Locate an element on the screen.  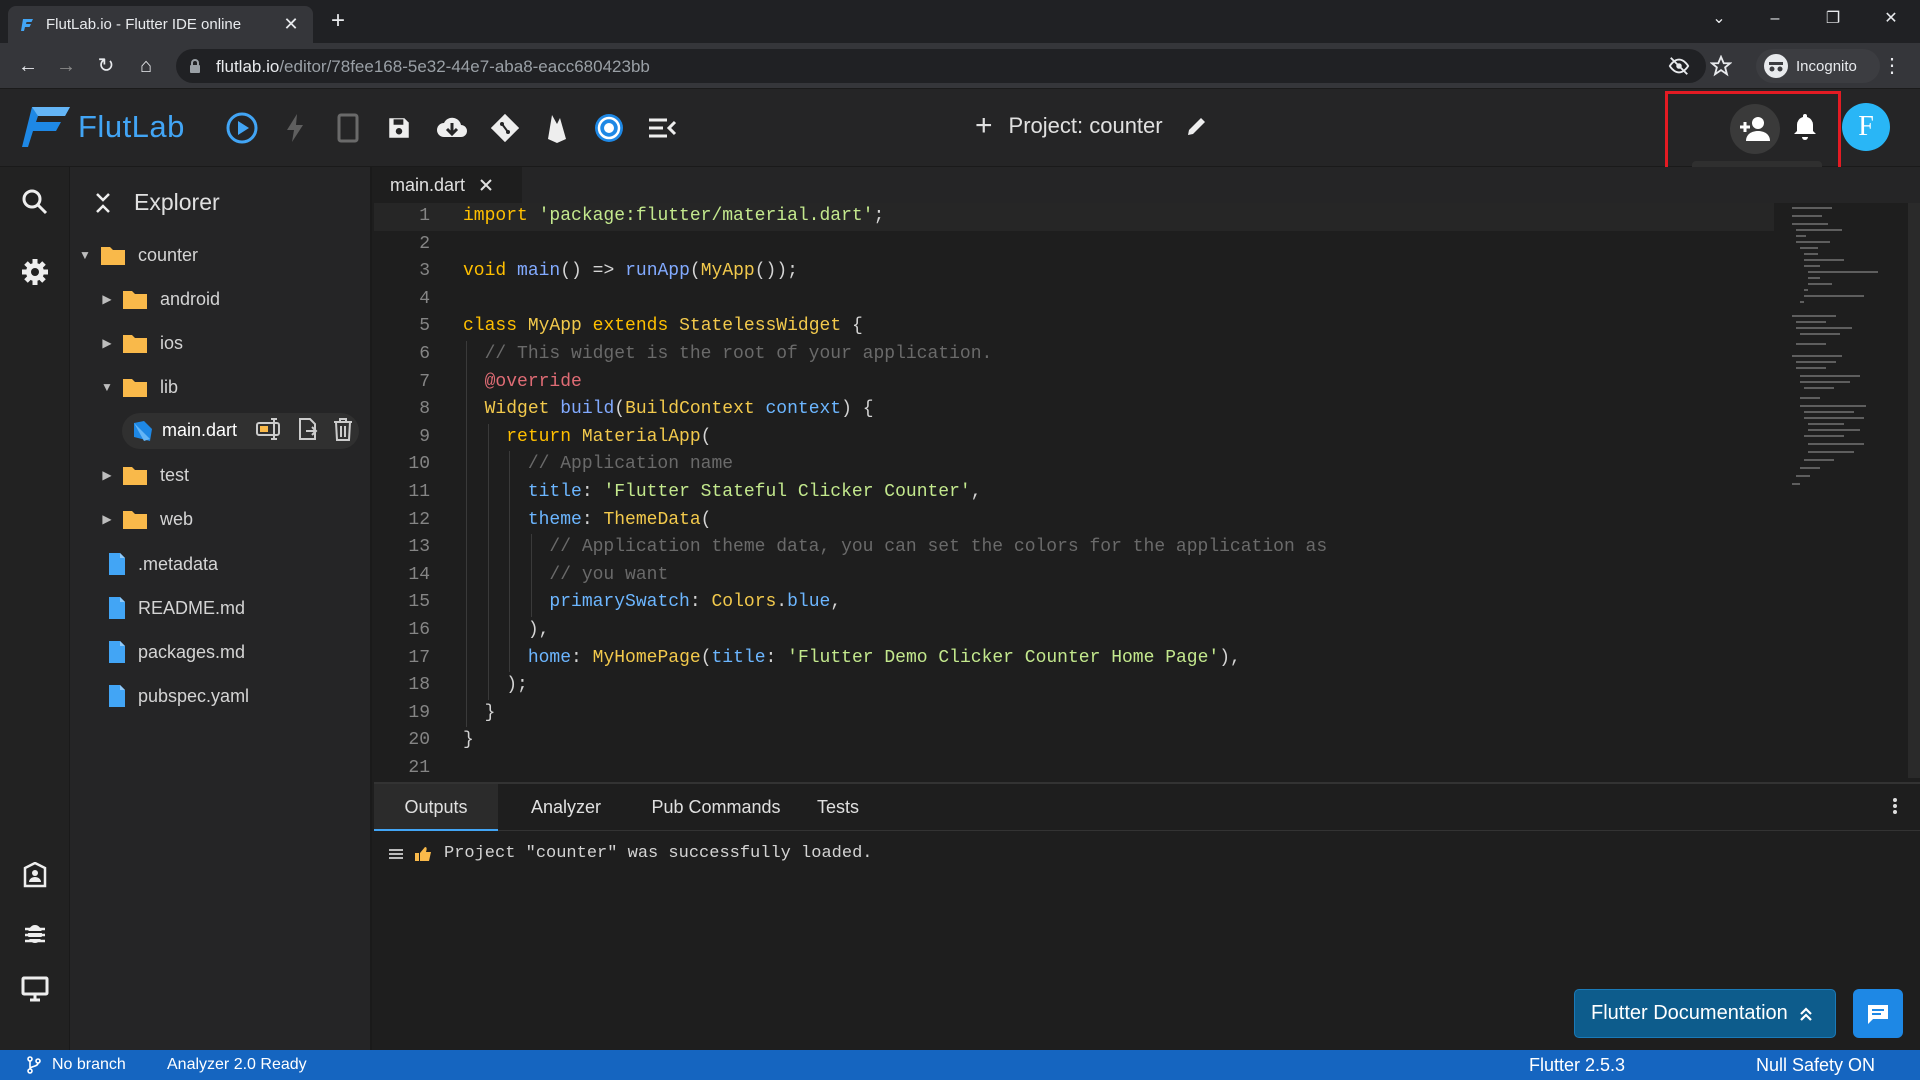
cloud-download-icon is located at coordinates (452, 128).